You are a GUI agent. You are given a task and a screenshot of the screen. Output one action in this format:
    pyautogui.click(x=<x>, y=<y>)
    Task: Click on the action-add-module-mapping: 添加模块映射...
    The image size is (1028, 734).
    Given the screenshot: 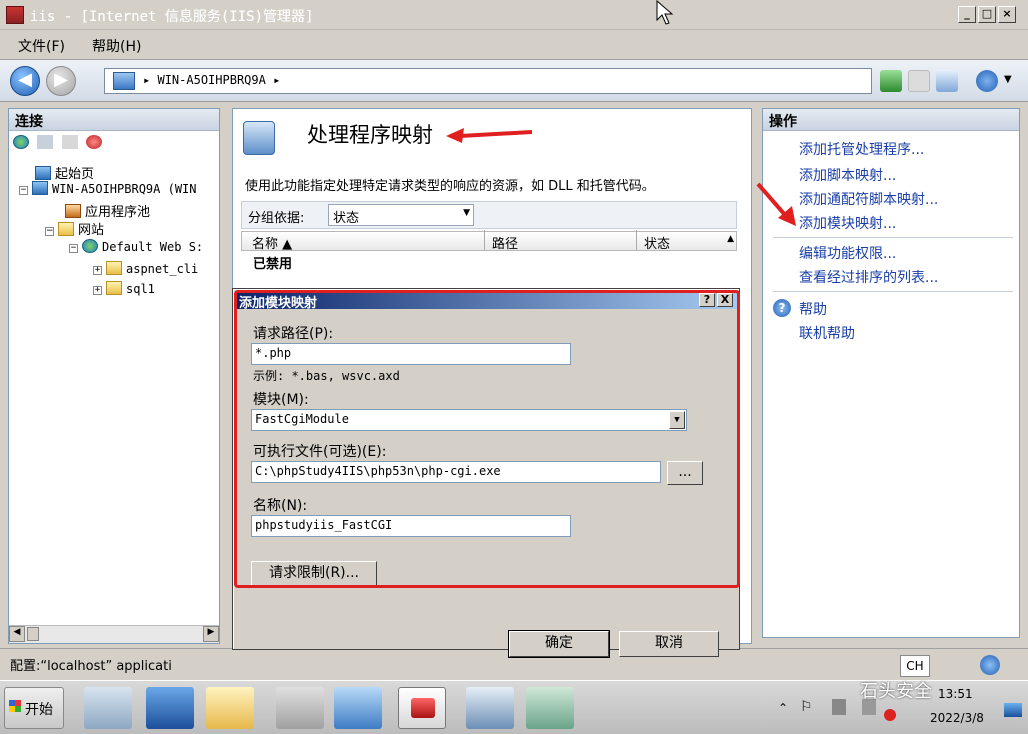 What is the action you would take?
    pyautogui.click(x=847, y=223)
    